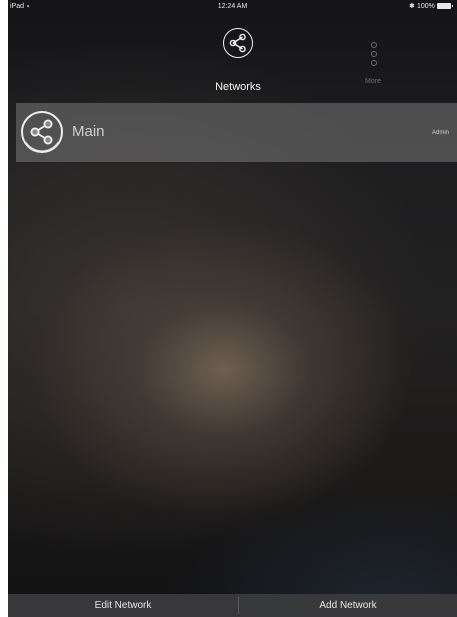  I want to click on nav-networks-label: Networks, so click(238, 87).